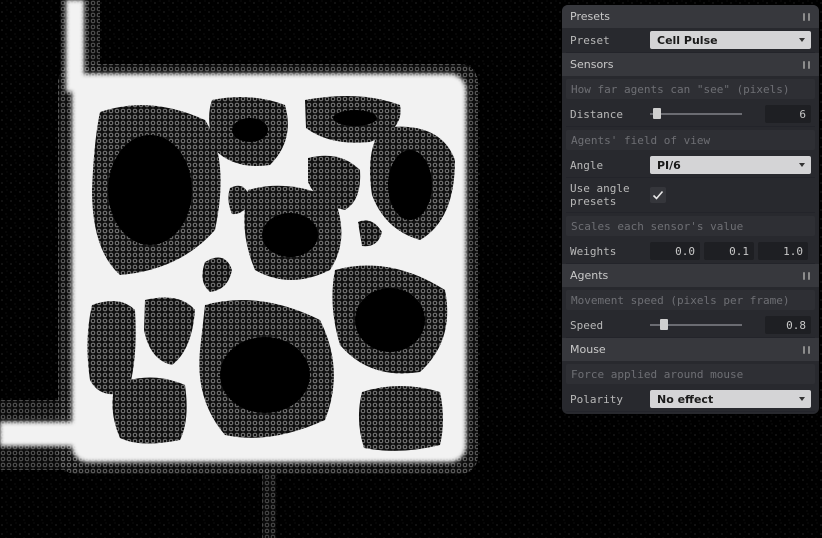 This screenshot has width=822, height=538. Describe the element at coordinates (783, 251) in the screenshot. I see `weight-right-input: 1.0` at that location.